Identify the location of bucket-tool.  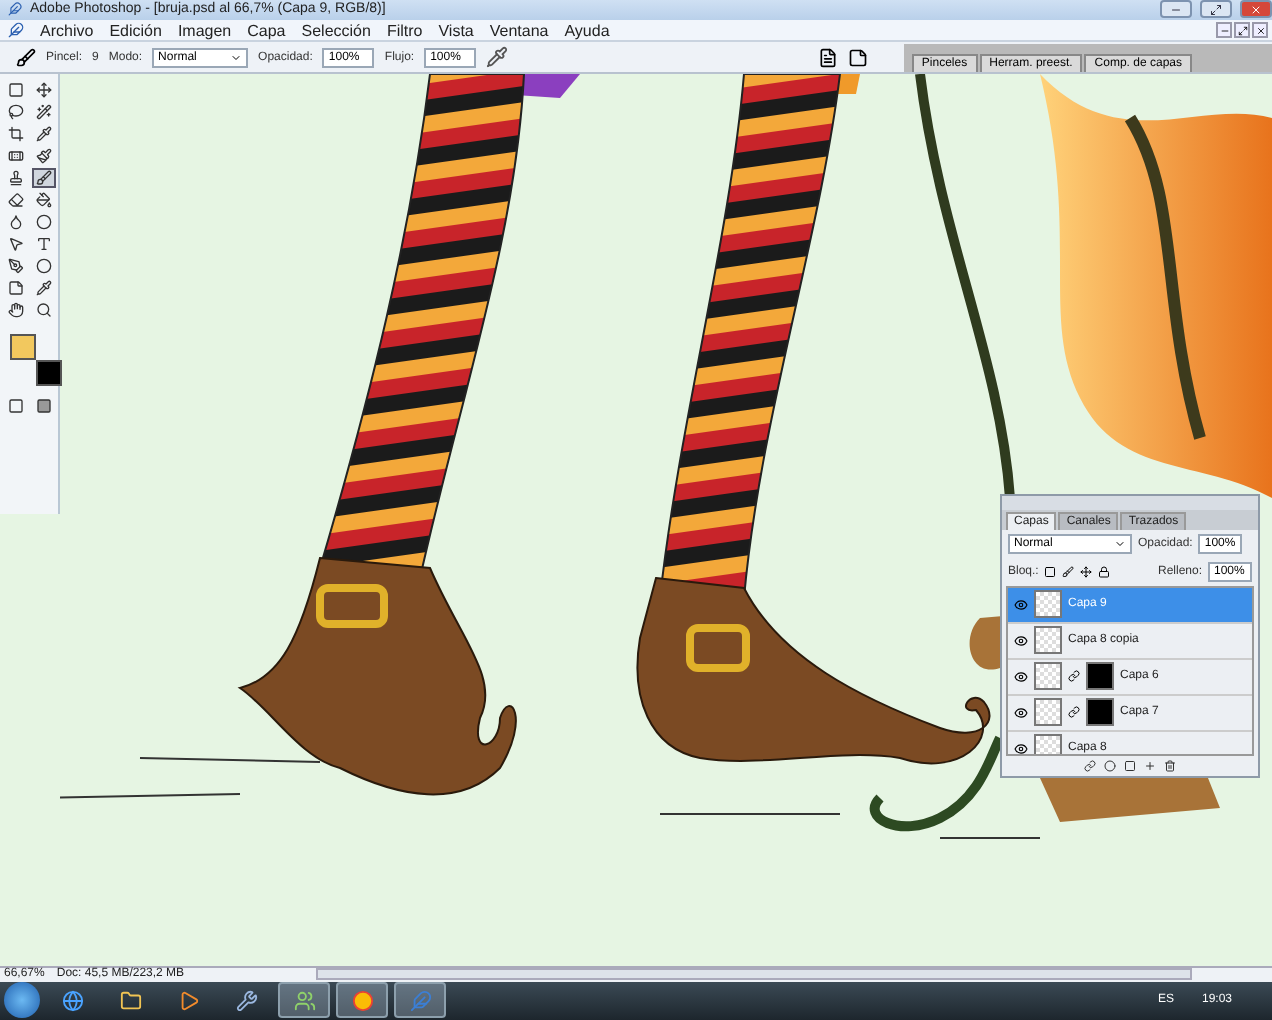
(43, 199).